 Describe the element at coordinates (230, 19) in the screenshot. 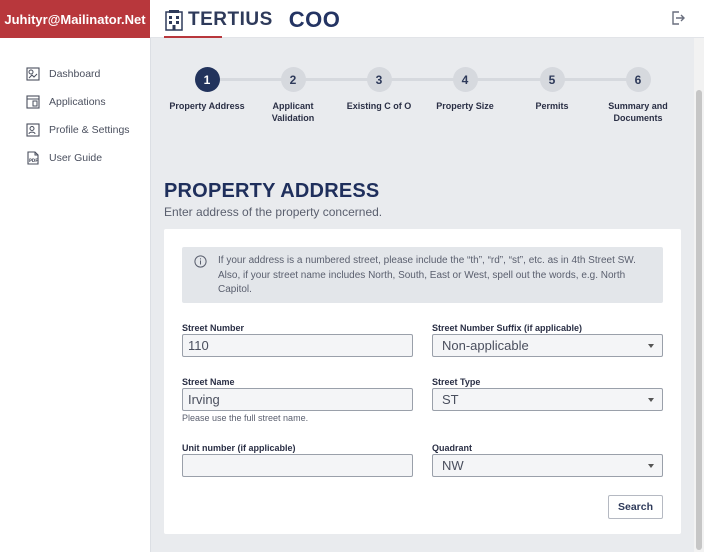

I see `brand-name: TERTIUS` at that location.